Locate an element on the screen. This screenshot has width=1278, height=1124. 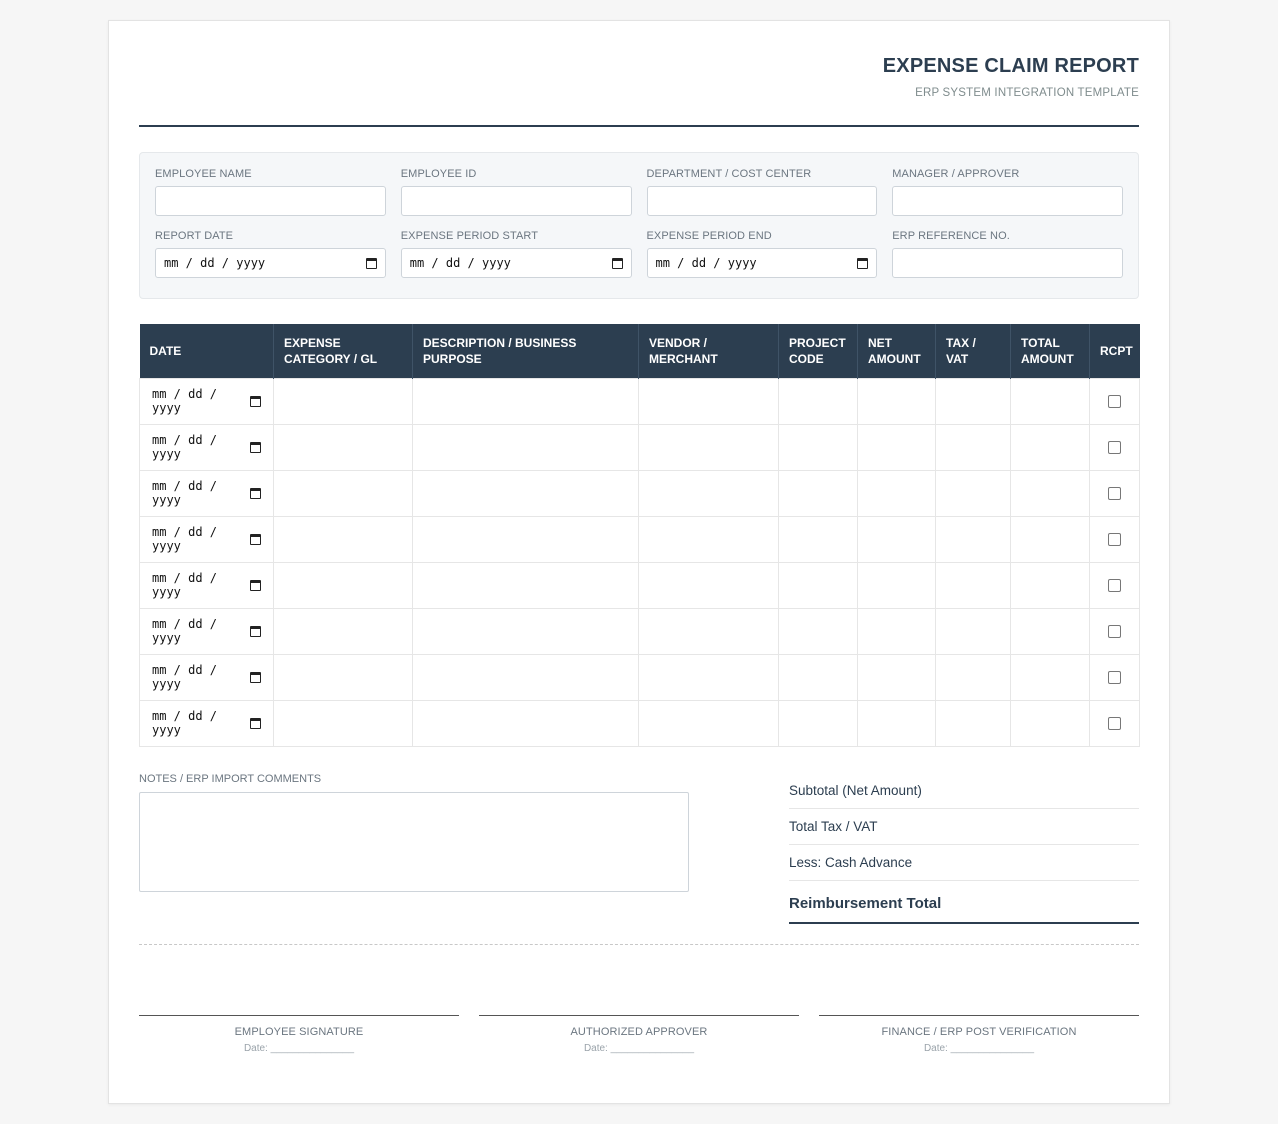
finance-signature-line is located at coordinates (979, 1015).